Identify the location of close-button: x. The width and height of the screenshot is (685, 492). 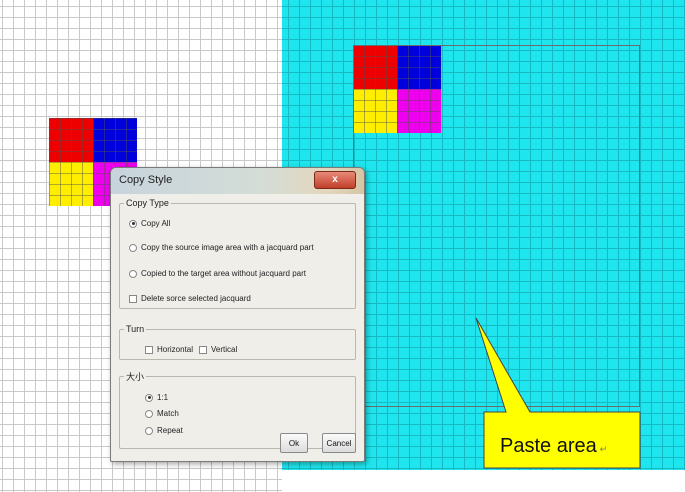
(335, 180).